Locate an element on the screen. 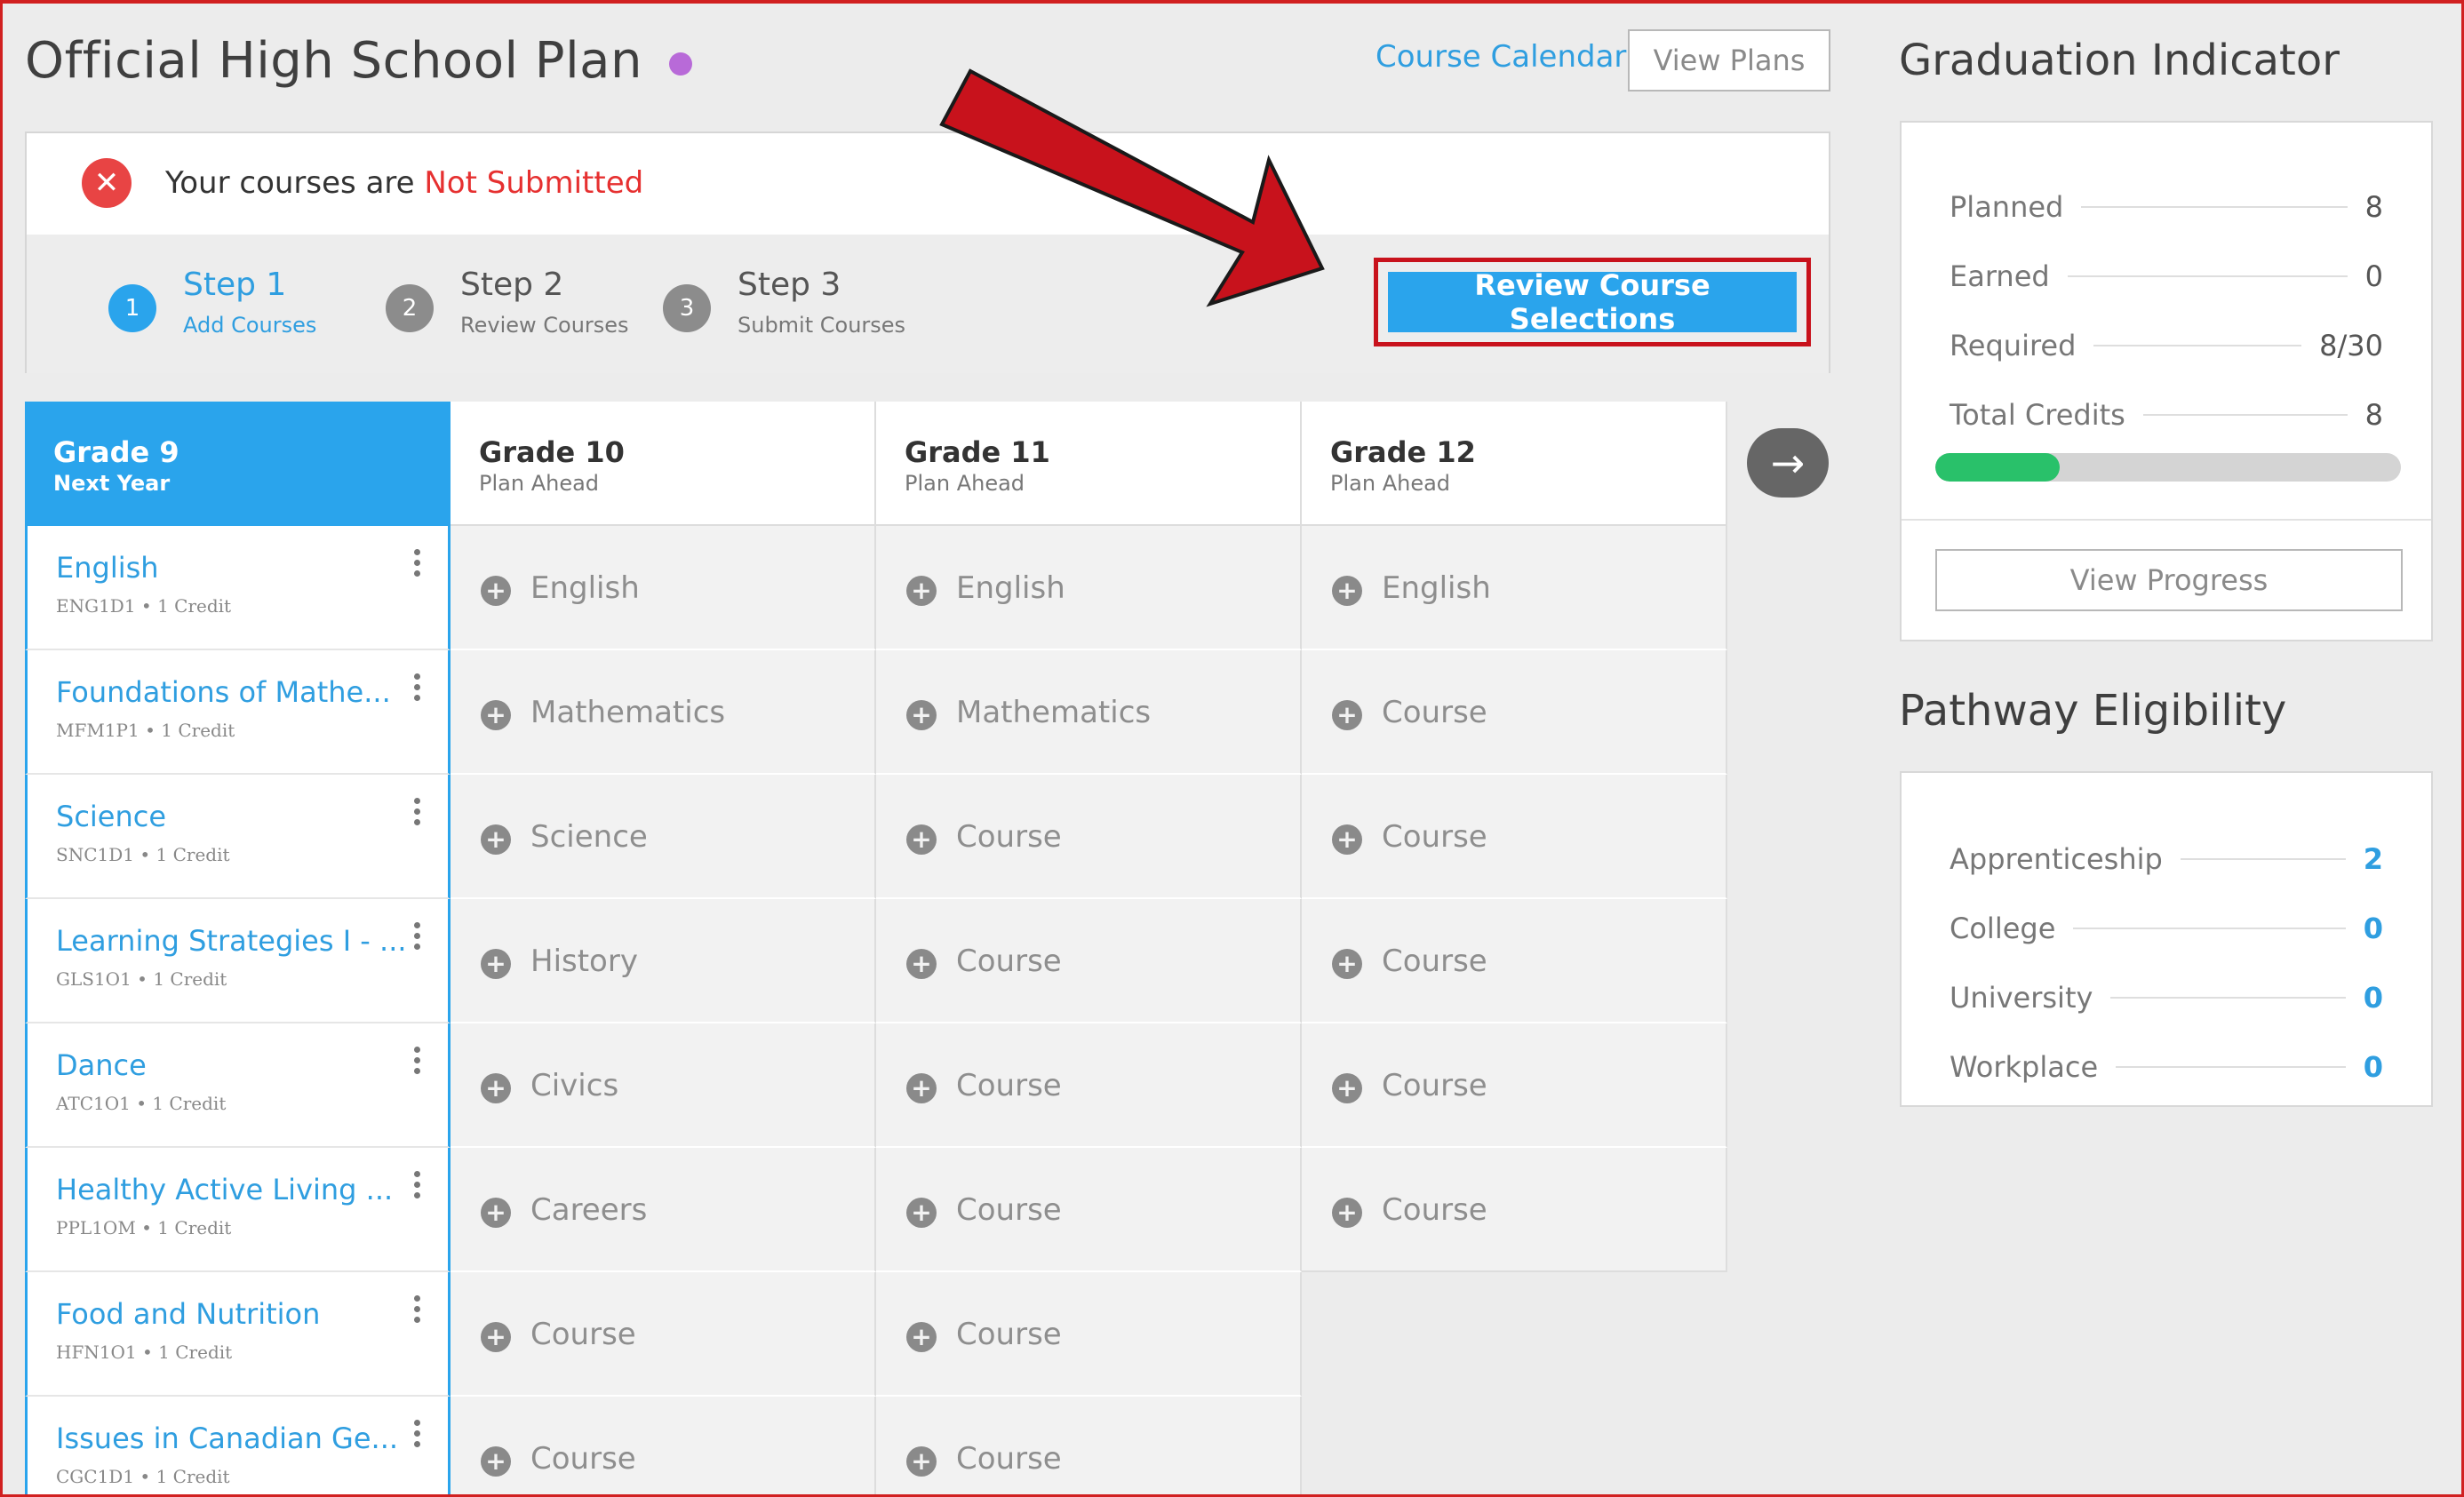 This screenshot has height=1497, width=2464. grade-label: Grade 10 is located at coordinates (552, 452).